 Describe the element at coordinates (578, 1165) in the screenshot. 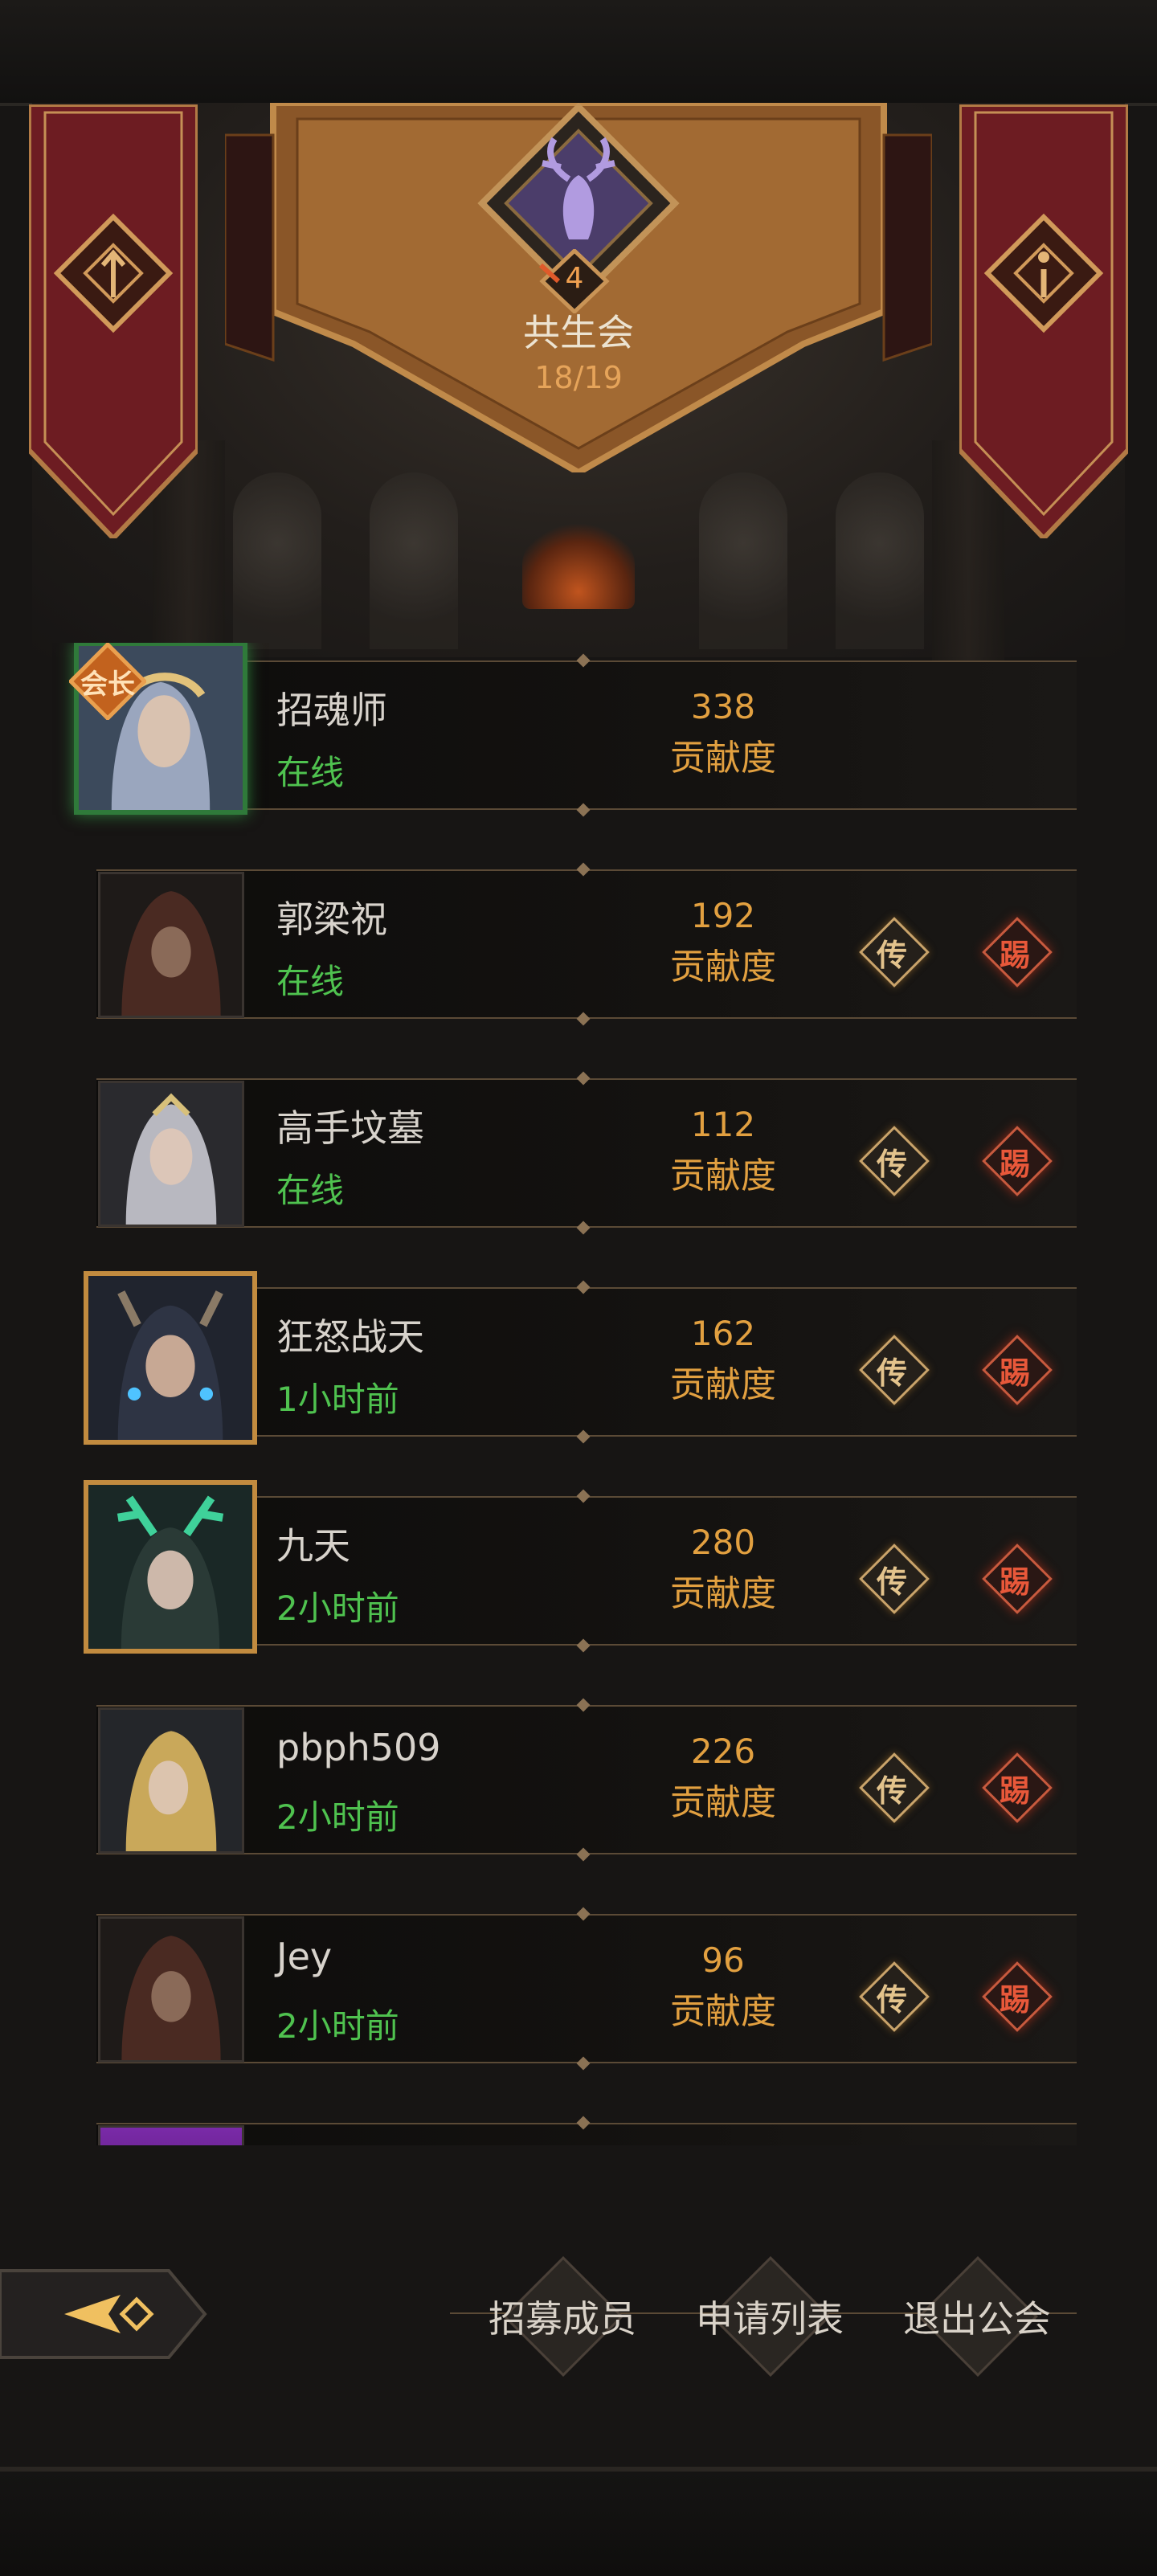

I see `member-row: 高手坟墓 在线 112 贡献度 传 踢` at that location.